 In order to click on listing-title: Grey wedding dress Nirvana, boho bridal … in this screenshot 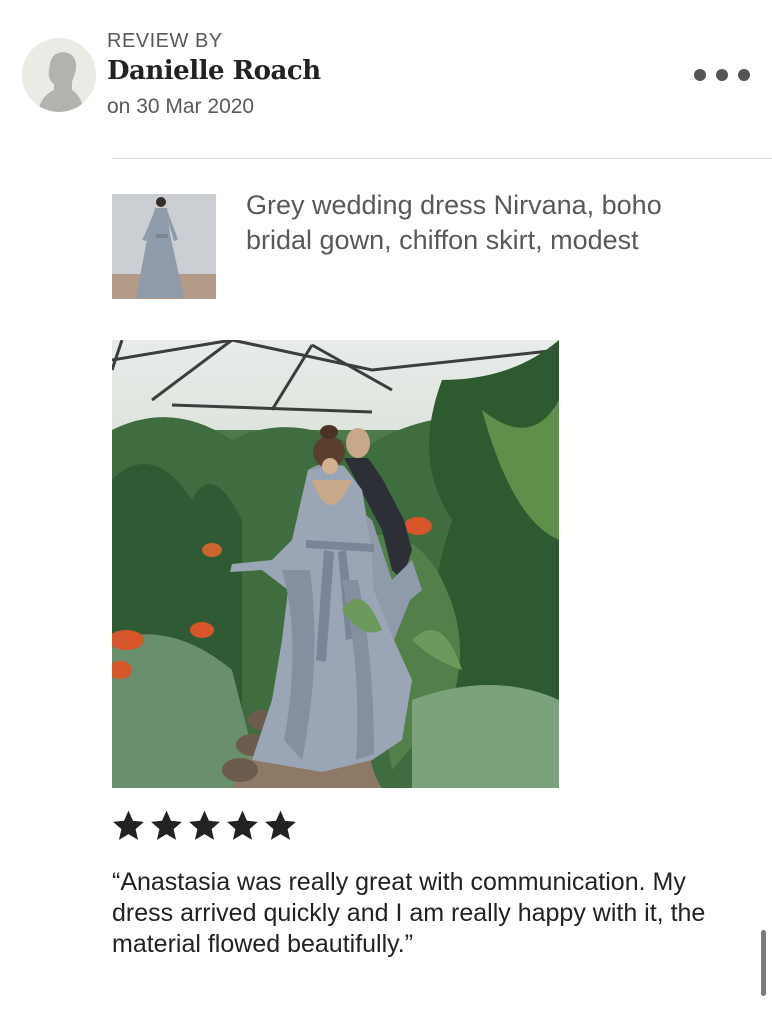, I will do `click(486, 223)`.